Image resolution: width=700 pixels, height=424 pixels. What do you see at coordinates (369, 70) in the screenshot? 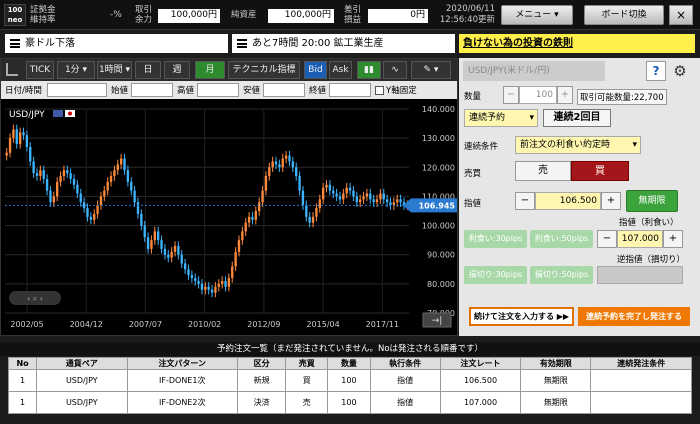
I see `bar-chart-icon: ▮▮` at bounding box center [369, 70].